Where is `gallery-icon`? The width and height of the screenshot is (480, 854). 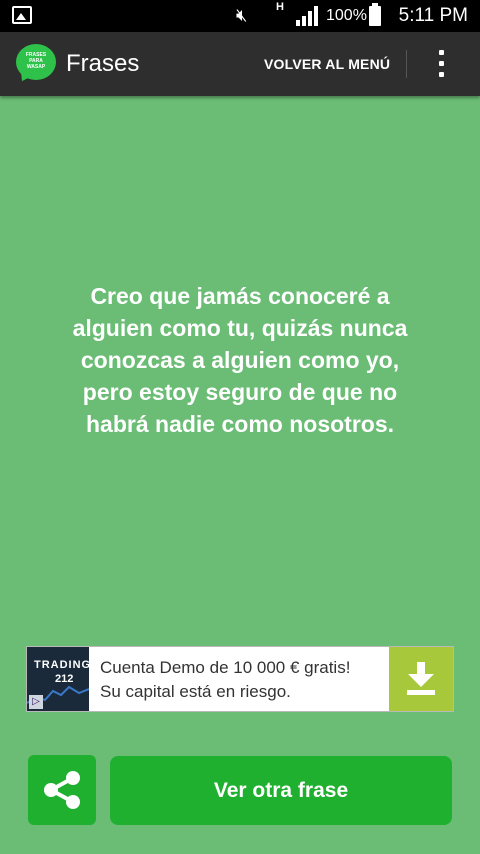 gallery-icon is located at coordinates (22, 15).